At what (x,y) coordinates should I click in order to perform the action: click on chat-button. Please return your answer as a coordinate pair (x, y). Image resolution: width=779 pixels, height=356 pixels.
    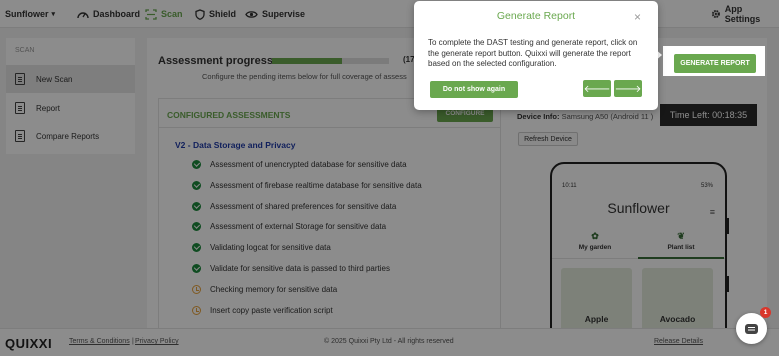
    Looking at the image, I should click on (751, 328).